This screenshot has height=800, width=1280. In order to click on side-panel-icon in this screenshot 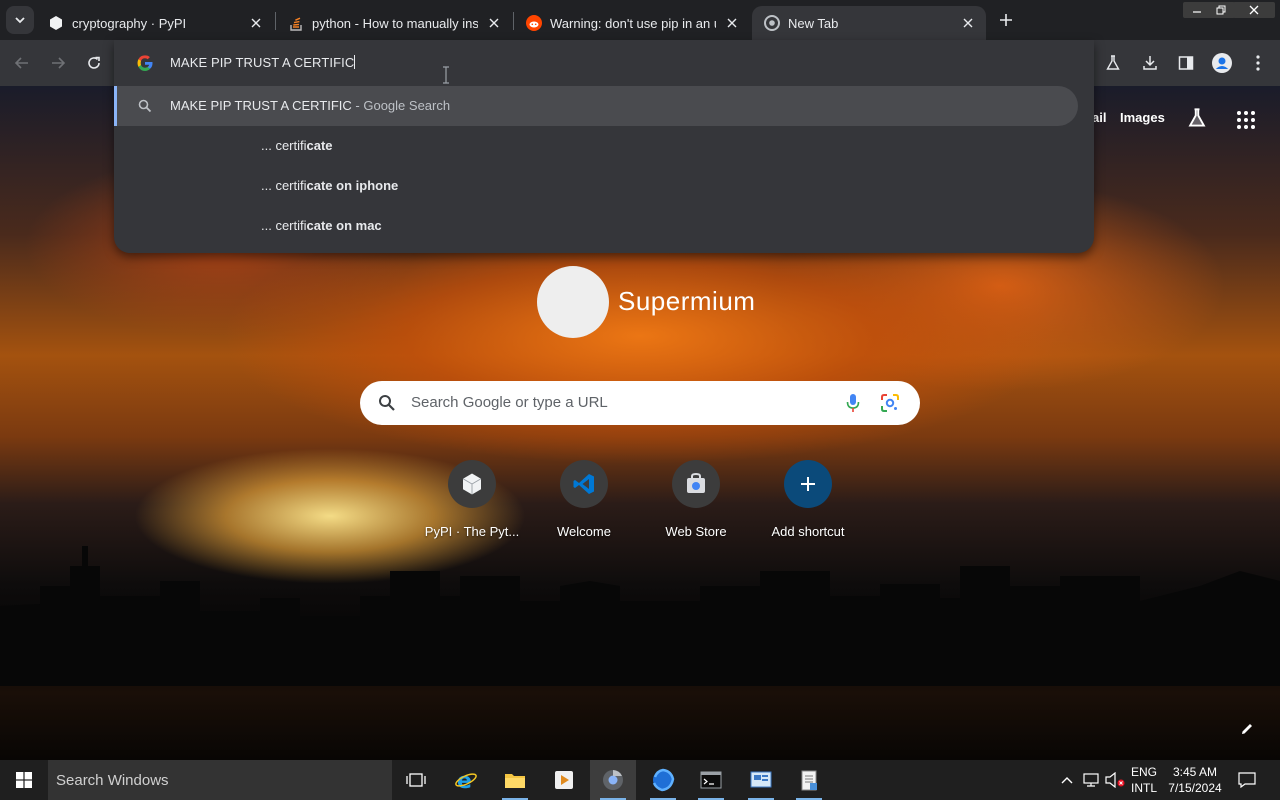, I will do `click(1186, 63)`.